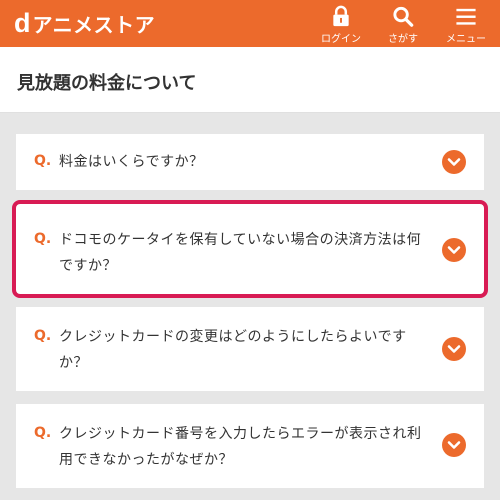 The image size is (500, 500). What do you see at coordinates (403, 39) in the screenshot?
I see `search-label: さがす` at bounding box center [403, 39].